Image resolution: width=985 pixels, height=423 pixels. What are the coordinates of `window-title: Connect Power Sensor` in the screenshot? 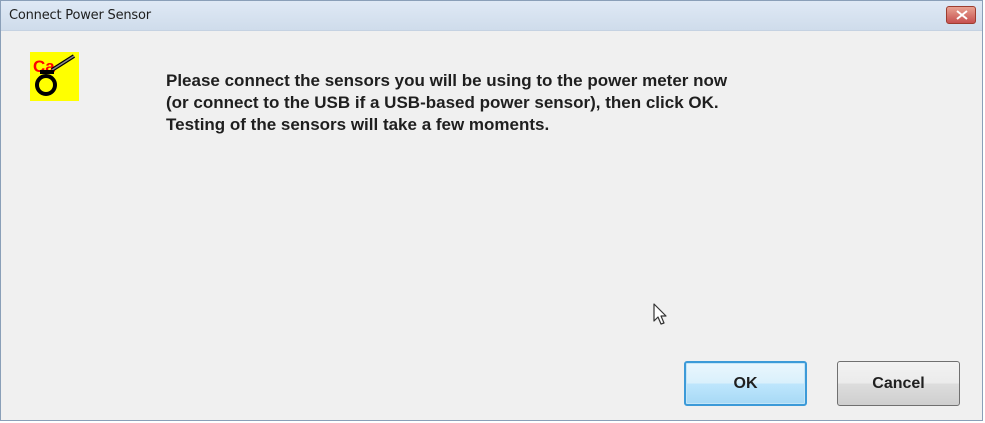 It's located at (80, 15).